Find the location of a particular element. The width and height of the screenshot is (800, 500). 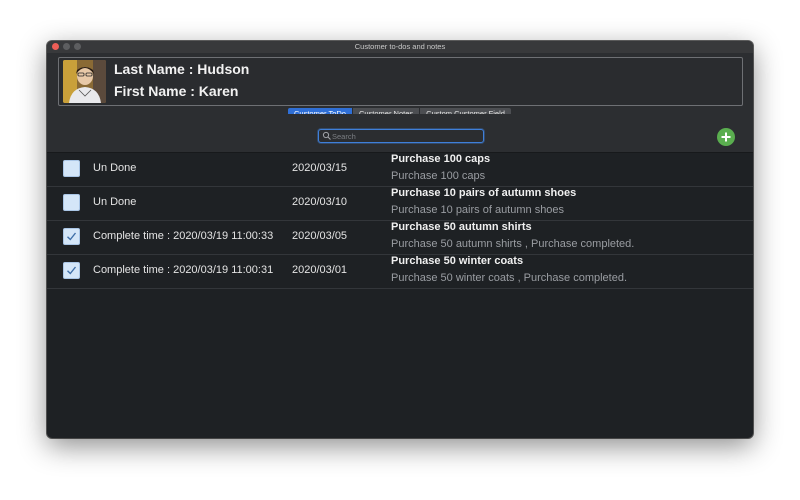

last-name-label: Last Name : Hudson is located at coordinates (182, 69).